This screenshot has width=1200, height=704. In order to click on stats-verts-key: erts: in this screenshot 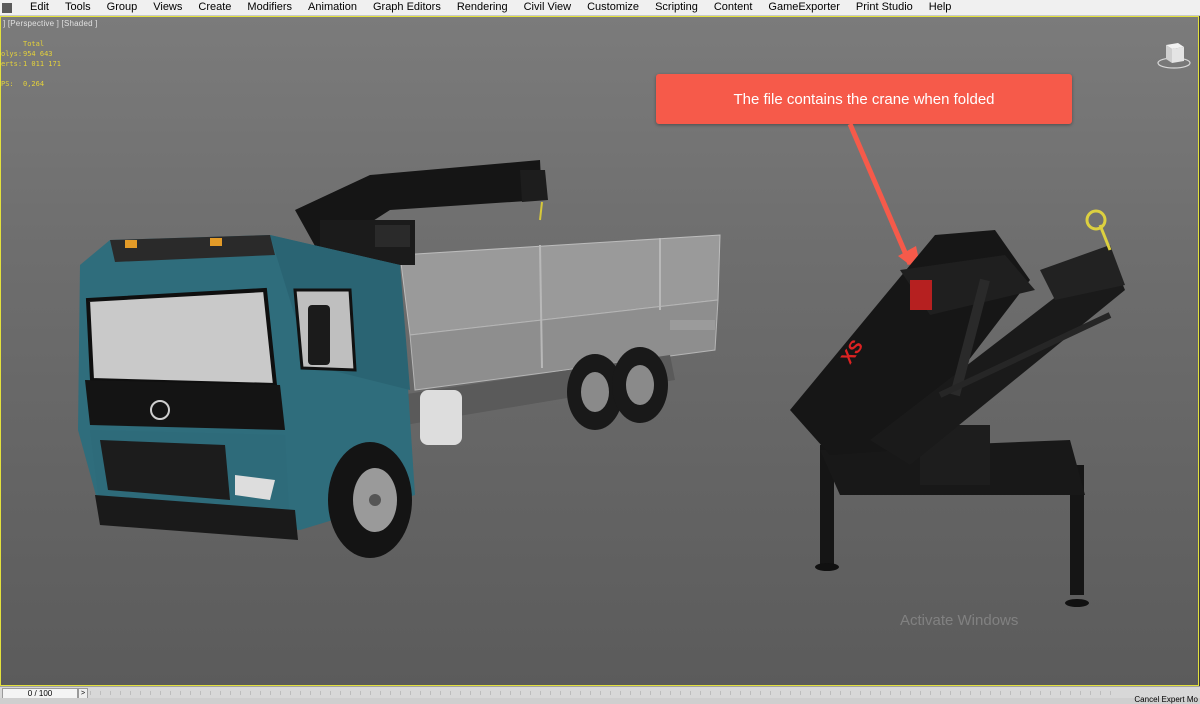, I will do `click(12, 64)`.